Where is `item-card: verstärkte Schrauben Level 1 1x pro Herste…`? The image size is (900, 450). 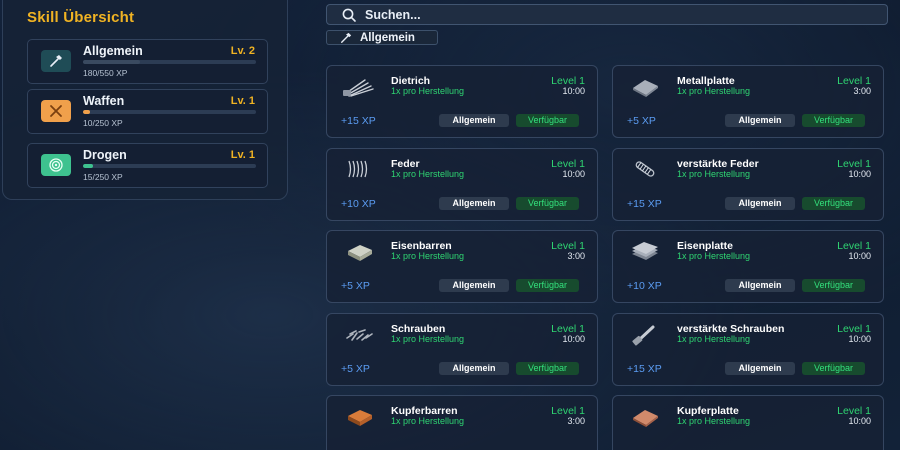 item-card: verstärkte Schrauben Level 1 1x pro Herste… is located at coordinates (748, 349).